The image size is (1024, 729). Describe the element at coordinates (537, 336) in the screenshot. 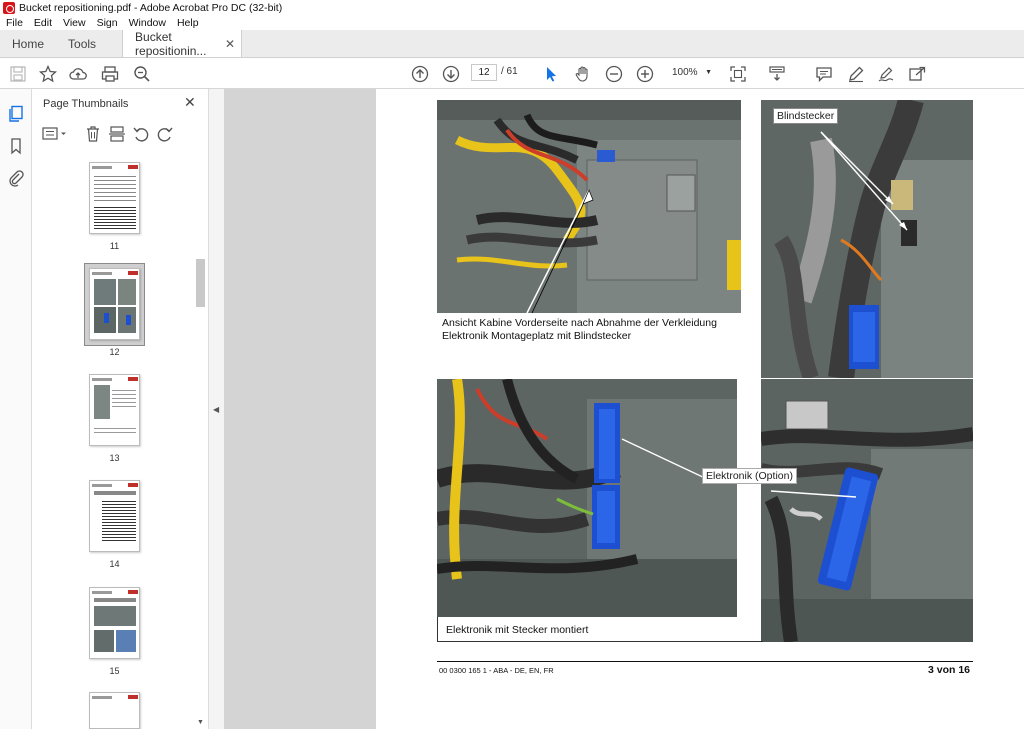

I see `caption-top-line-2: Elektronik Montageplatz mit Blindstecker` at that location.